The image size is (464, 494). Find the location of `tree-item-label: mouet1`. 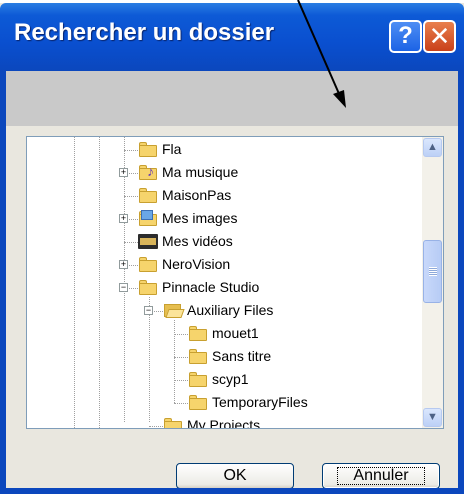

tree-item-label: mouet1 is located at coordinates (235, 333).